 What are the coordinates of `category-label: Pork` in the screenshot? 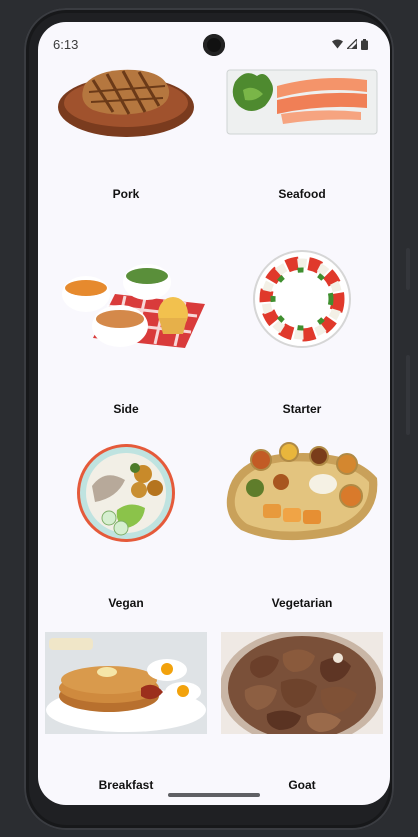 It's located at (126, 194).